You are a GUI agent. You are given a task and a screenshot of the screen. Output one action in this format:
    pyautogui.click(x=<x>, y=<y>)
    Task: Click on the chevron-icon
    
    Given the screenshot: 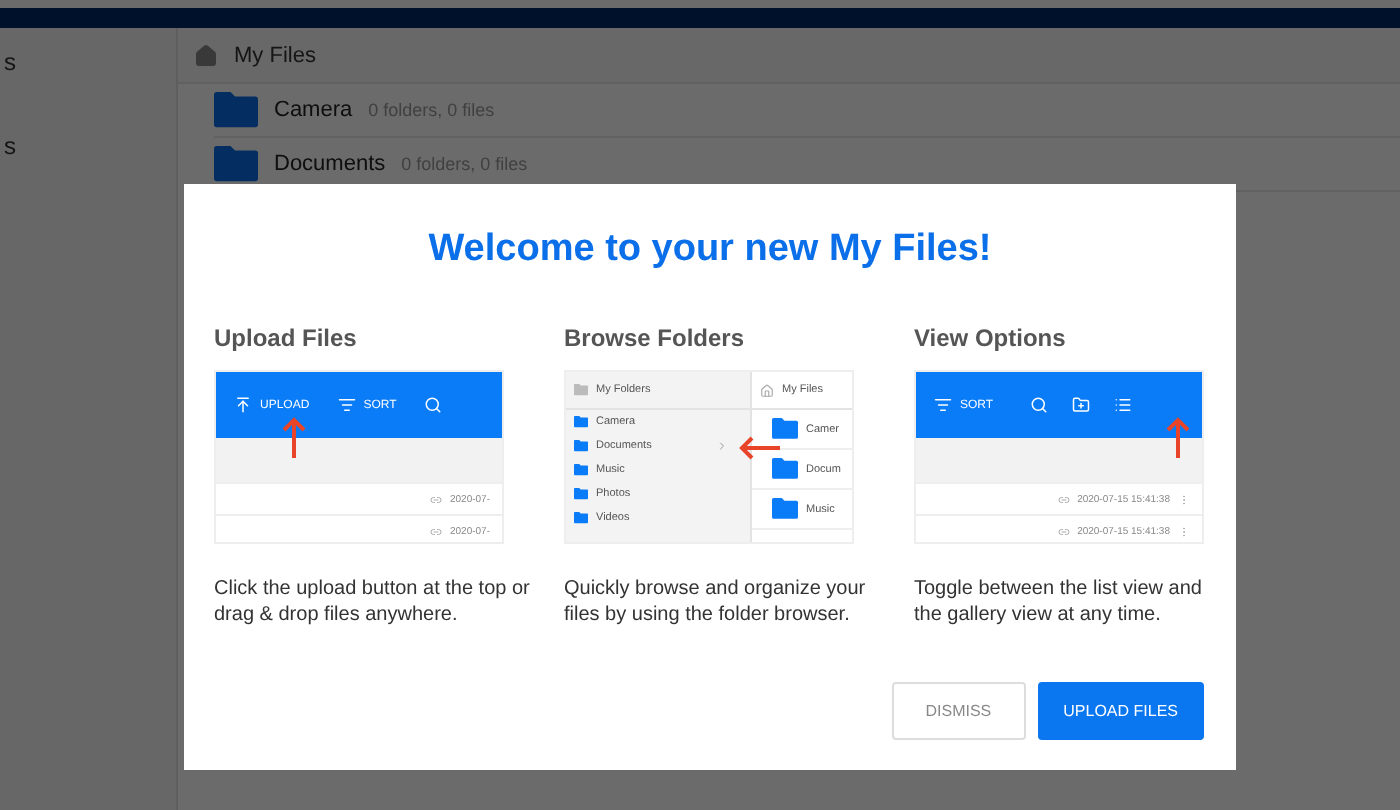 What is the action you would take?
    pyautogui.click(x=721, y=446)
    